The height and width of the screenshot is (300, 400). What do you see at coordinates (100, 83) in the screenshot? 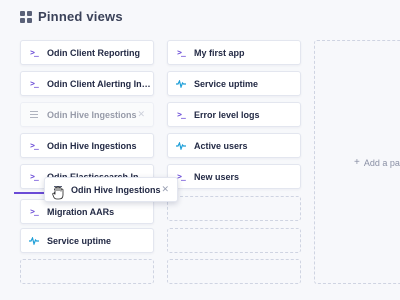
I see `pinned-view-label: Odin Client Alerting Ingestions` at bounding box center [100, 83].